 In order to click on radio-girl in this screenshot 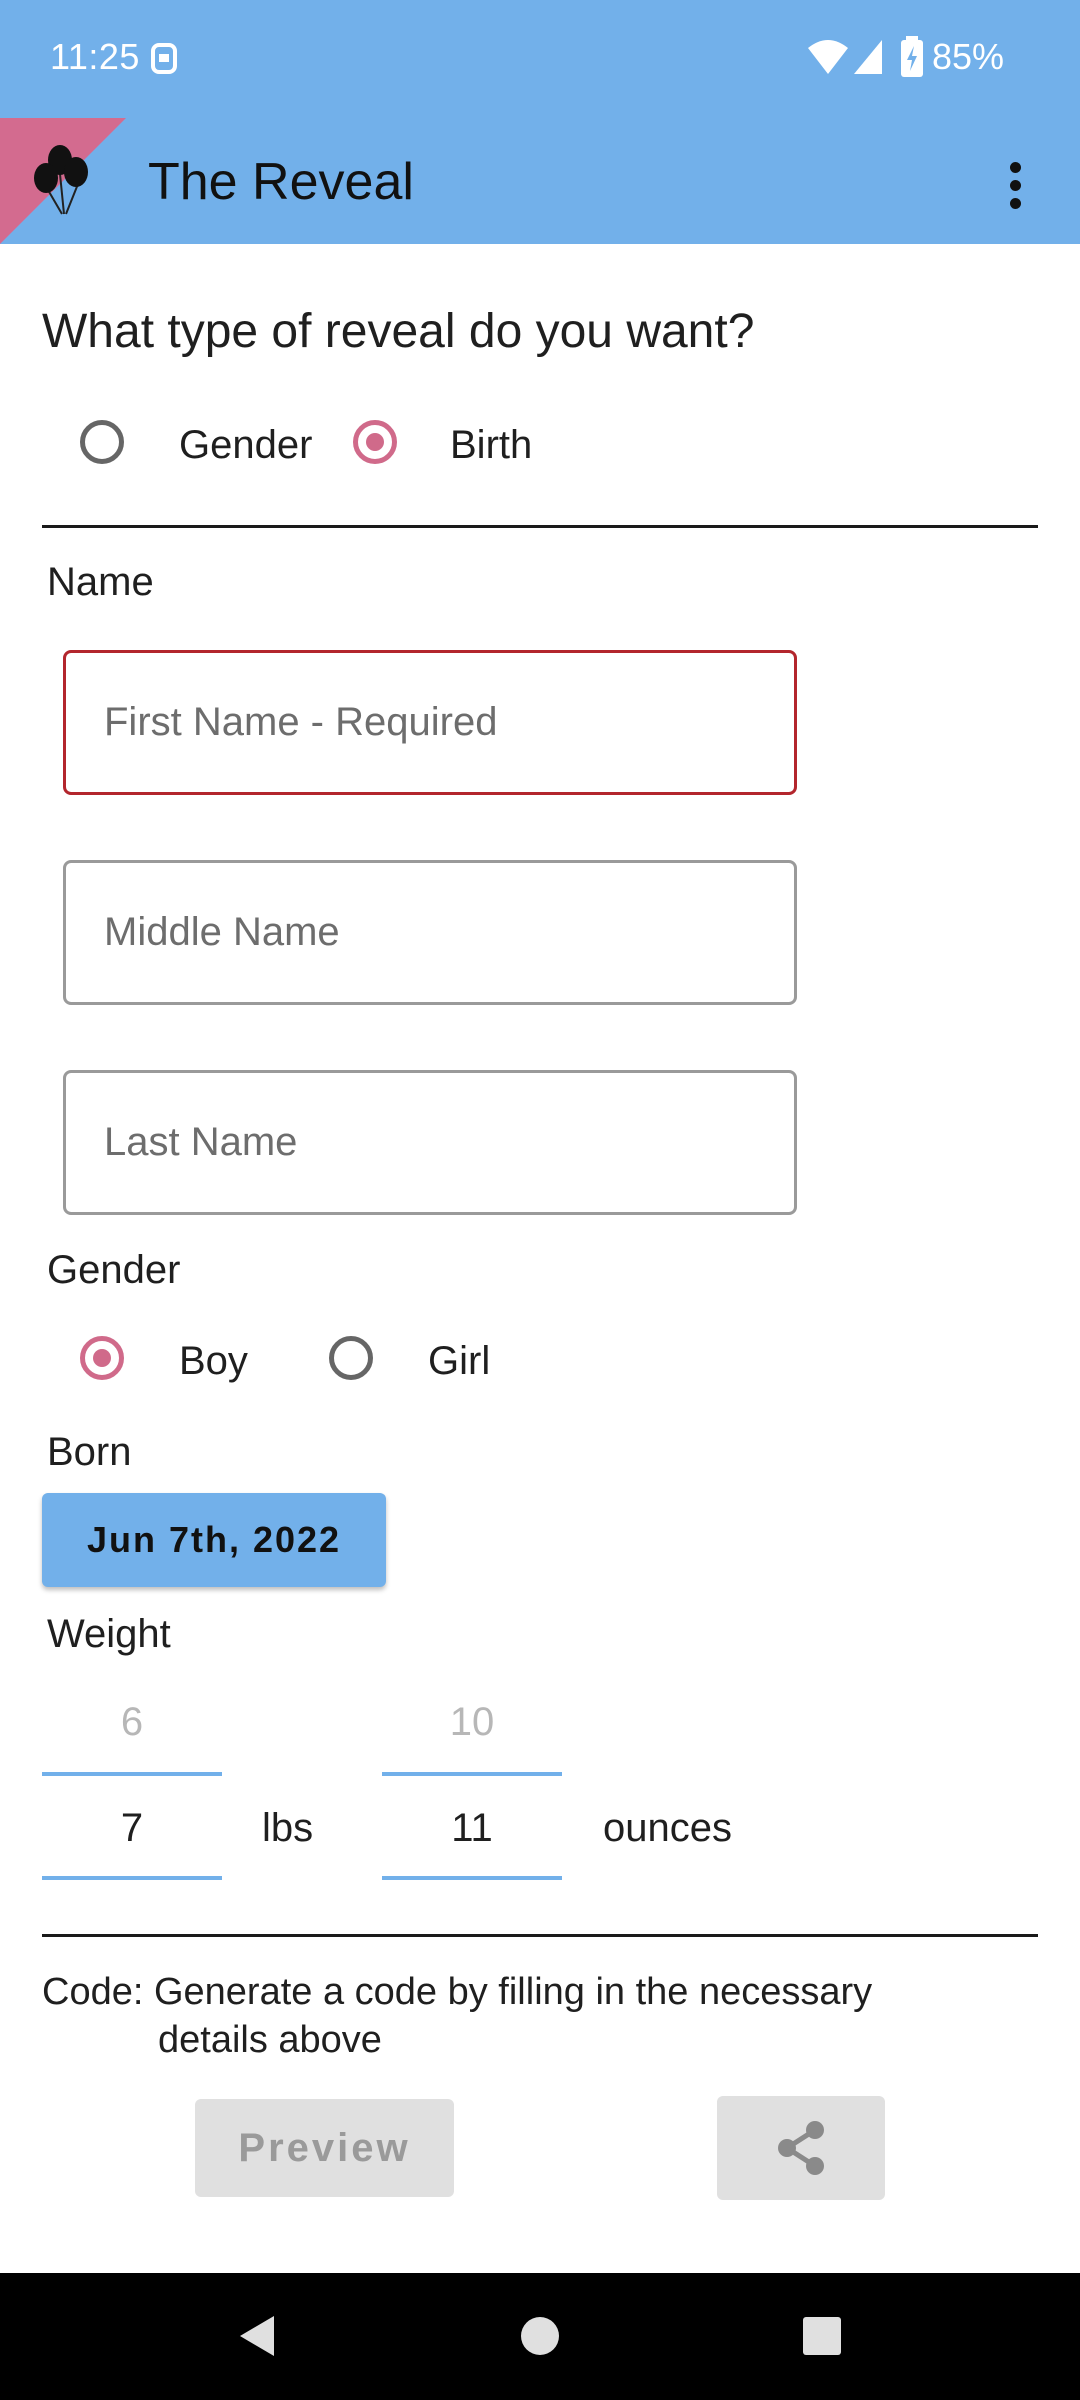, I will do `click(351, 1358)`.